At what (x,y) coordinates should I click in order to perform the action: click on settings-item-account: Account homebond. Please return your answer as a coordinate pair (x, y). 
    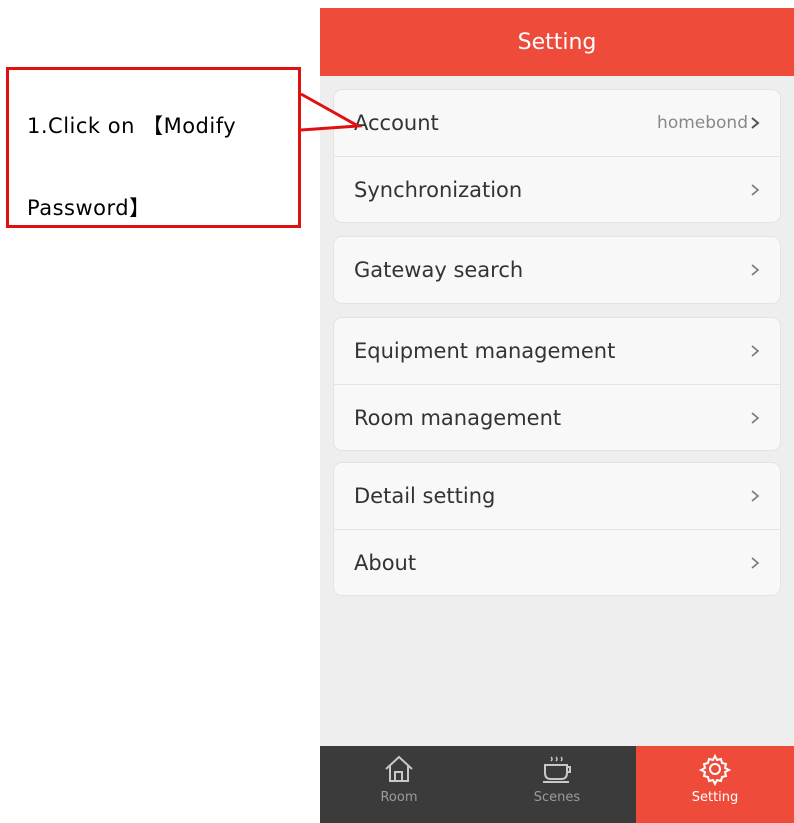
    Looking at the image, I should click on (557, 123).